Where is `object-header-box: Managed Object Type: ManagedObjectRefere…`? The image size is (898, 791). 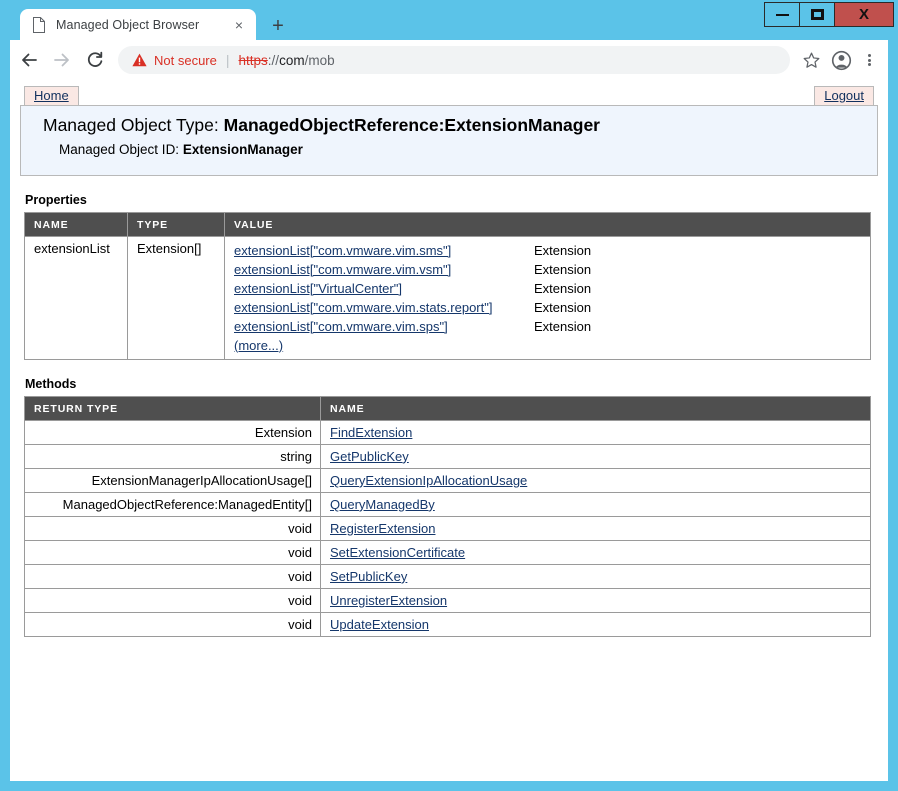
object-header-box: Managed Object Type: ManagedObjectRefere… is located at coordinates (449, 141).